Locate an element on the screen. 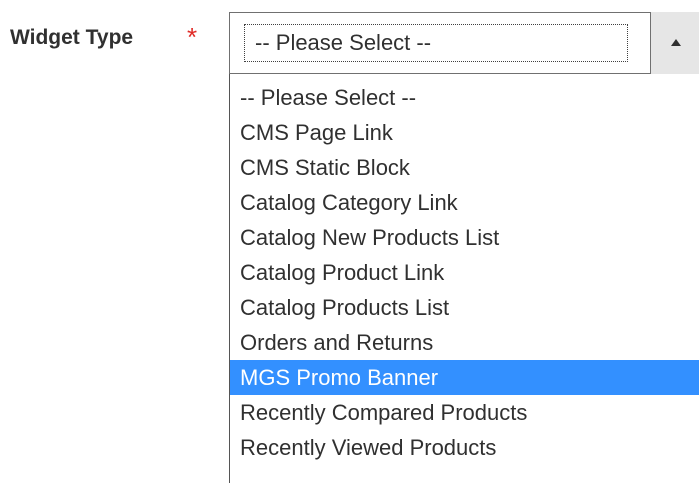  chevron-up-icon is located at coordinates (676, 42).